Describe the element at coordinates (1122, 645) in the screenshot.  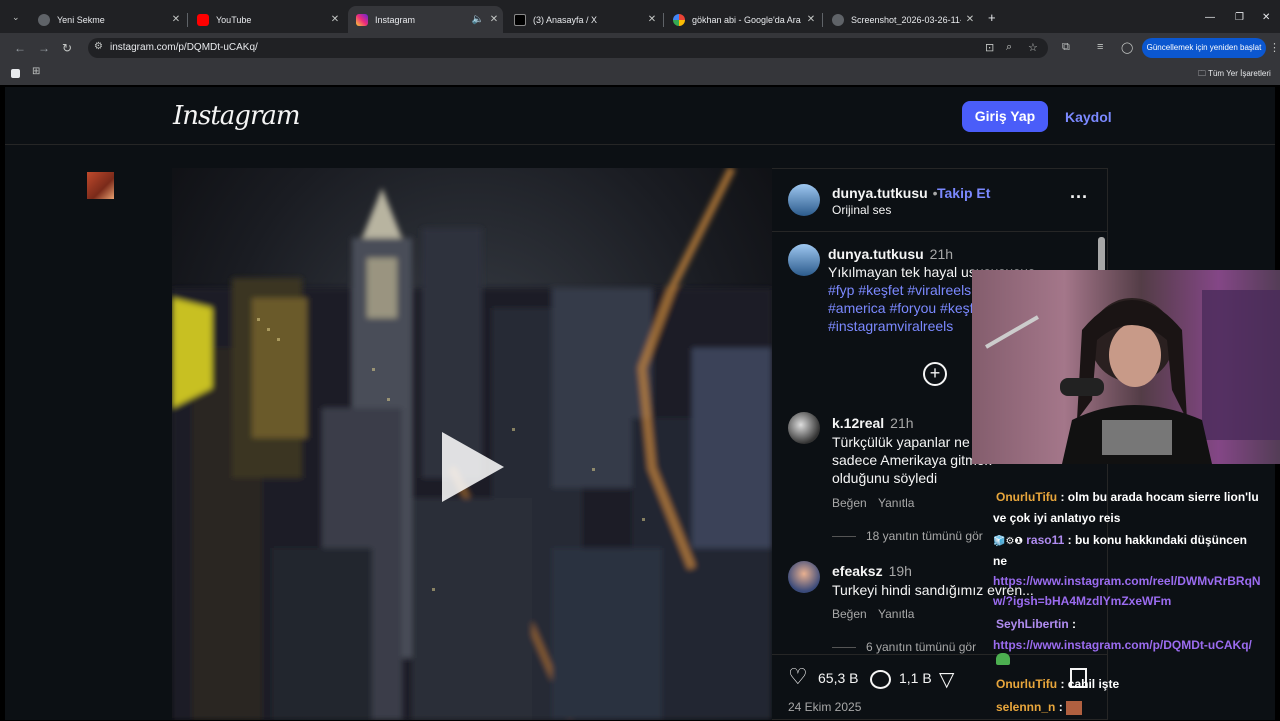
I see `chat-link: https://www.instagram.com/p/DQMDt-uCAKq/` at that location.